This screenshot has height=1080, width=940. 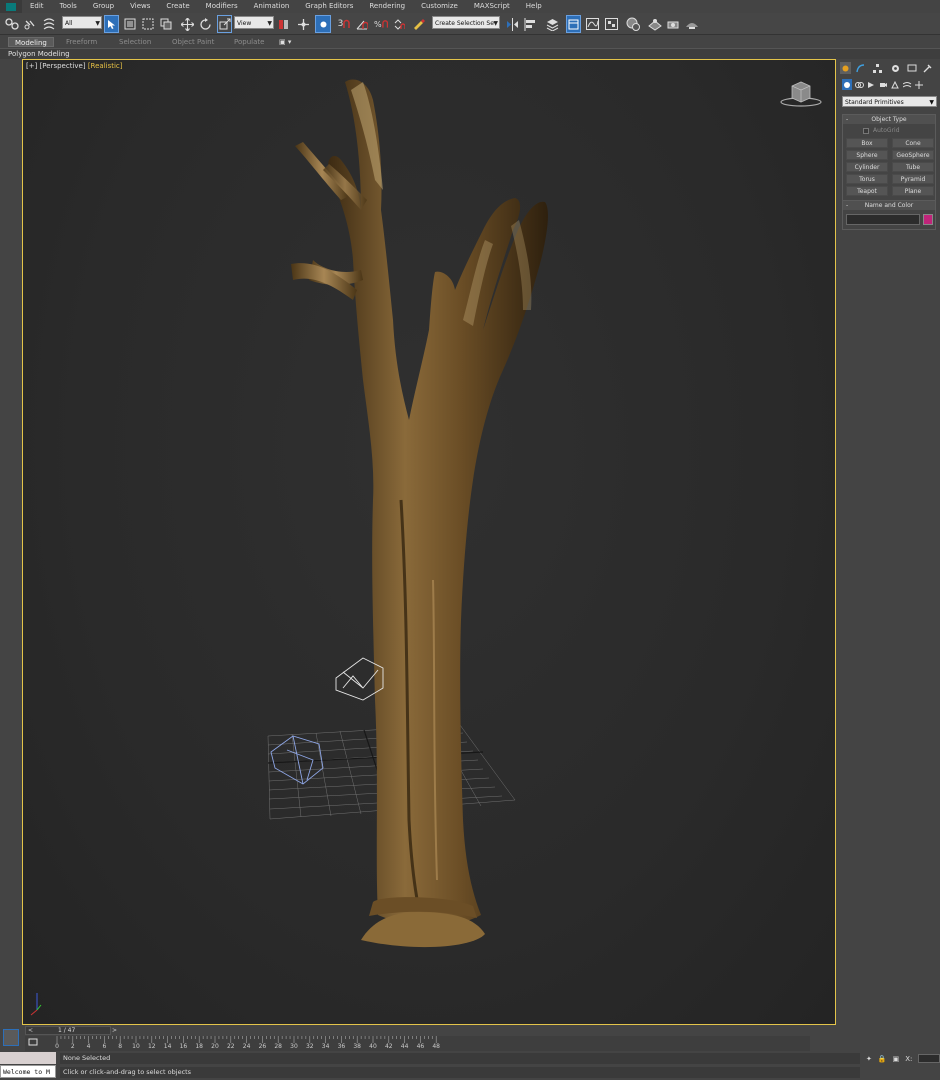 What do you see at coordinates (673, 24) in the screenshot?
I see `rendered-frame-window-icon` at bounding box center [673, 24].